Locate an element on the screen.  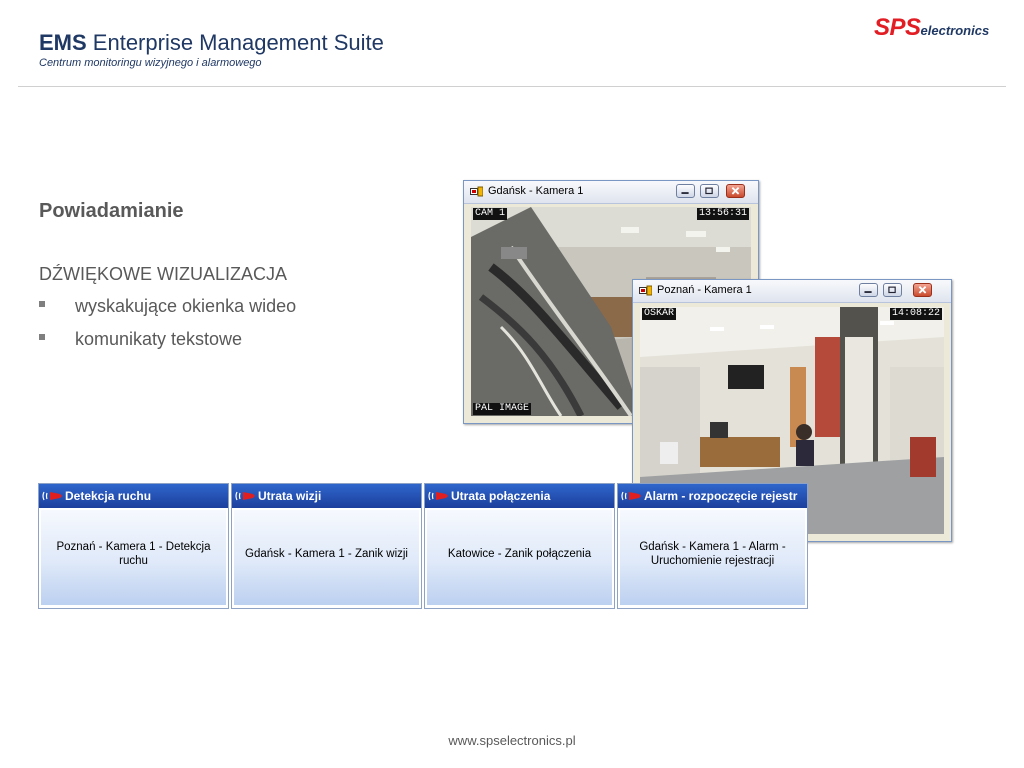
osd-format-label: PAL IMAGE is located at coordinates (502, 409).